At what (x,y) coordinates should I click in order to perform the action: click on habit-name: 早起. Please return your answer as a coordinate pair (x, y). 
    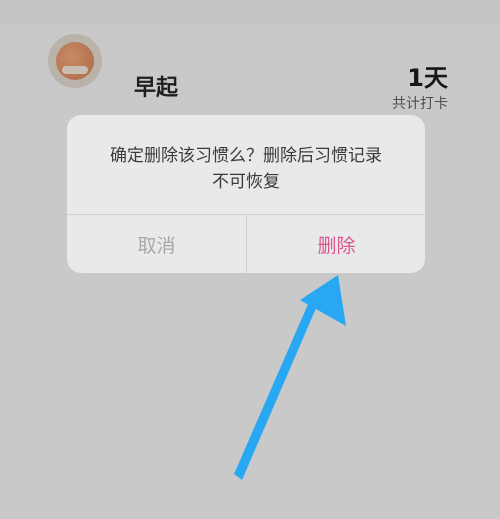
    Looking at the image, I should click on (156, 88).